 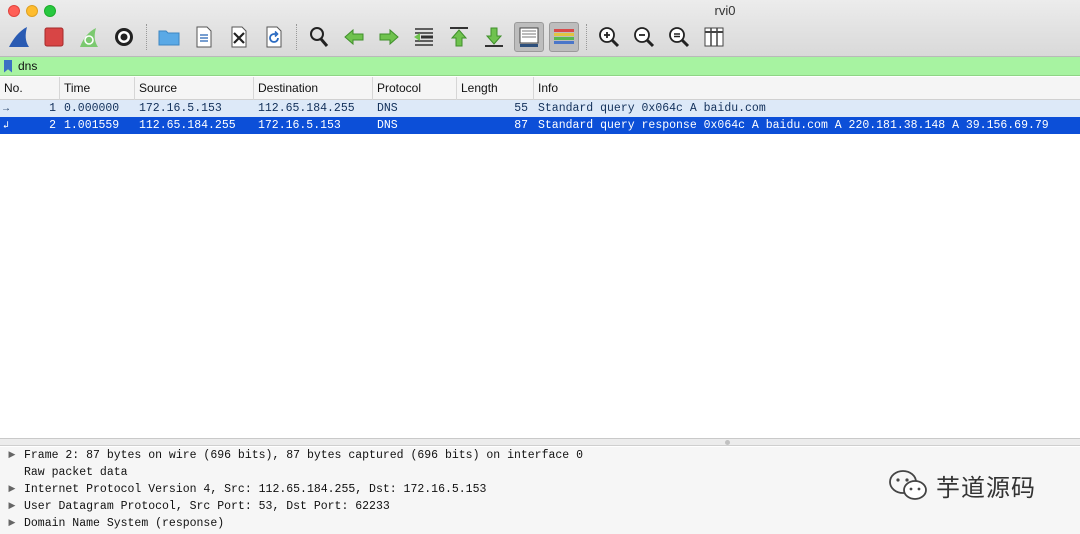 What do you see at coordinates (6, 126) in the screenshot?
I see `response-arrow-icon: ↲` at bounding box center [6, 126].